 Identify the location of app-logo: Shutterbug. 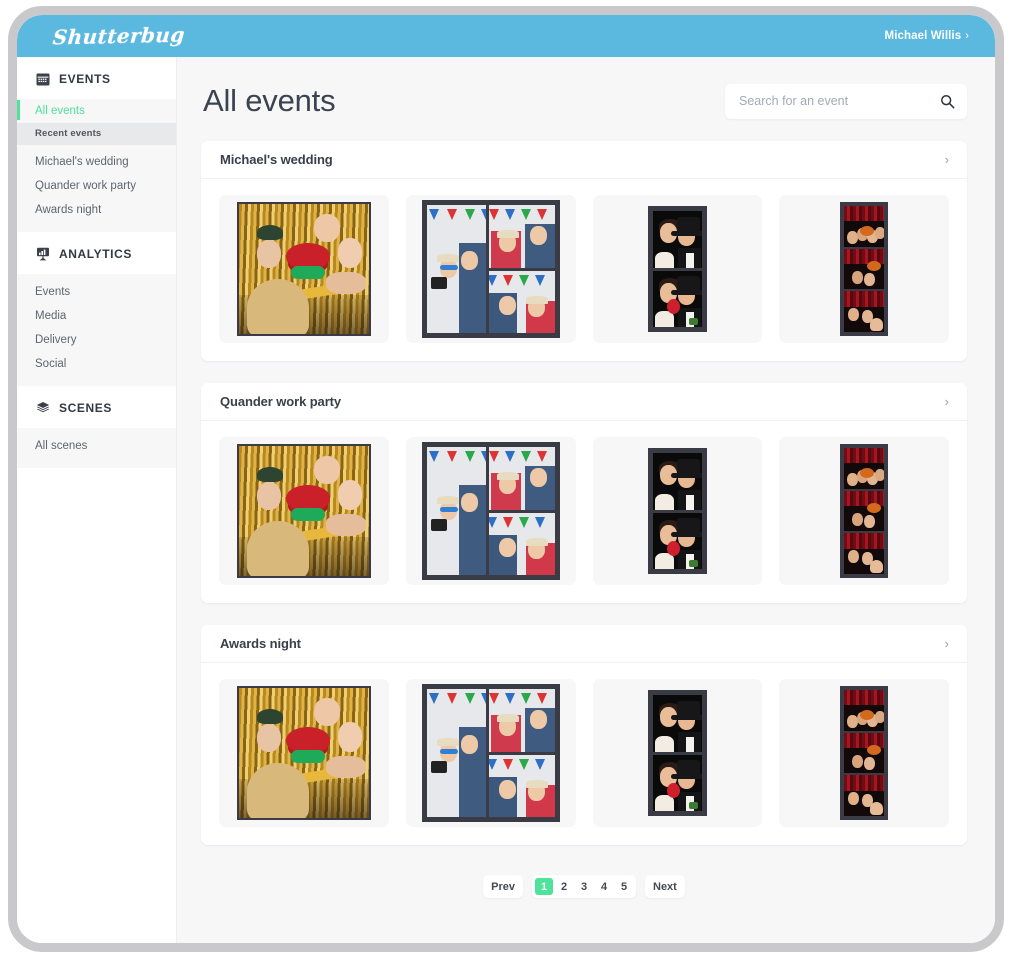
(119, 36).